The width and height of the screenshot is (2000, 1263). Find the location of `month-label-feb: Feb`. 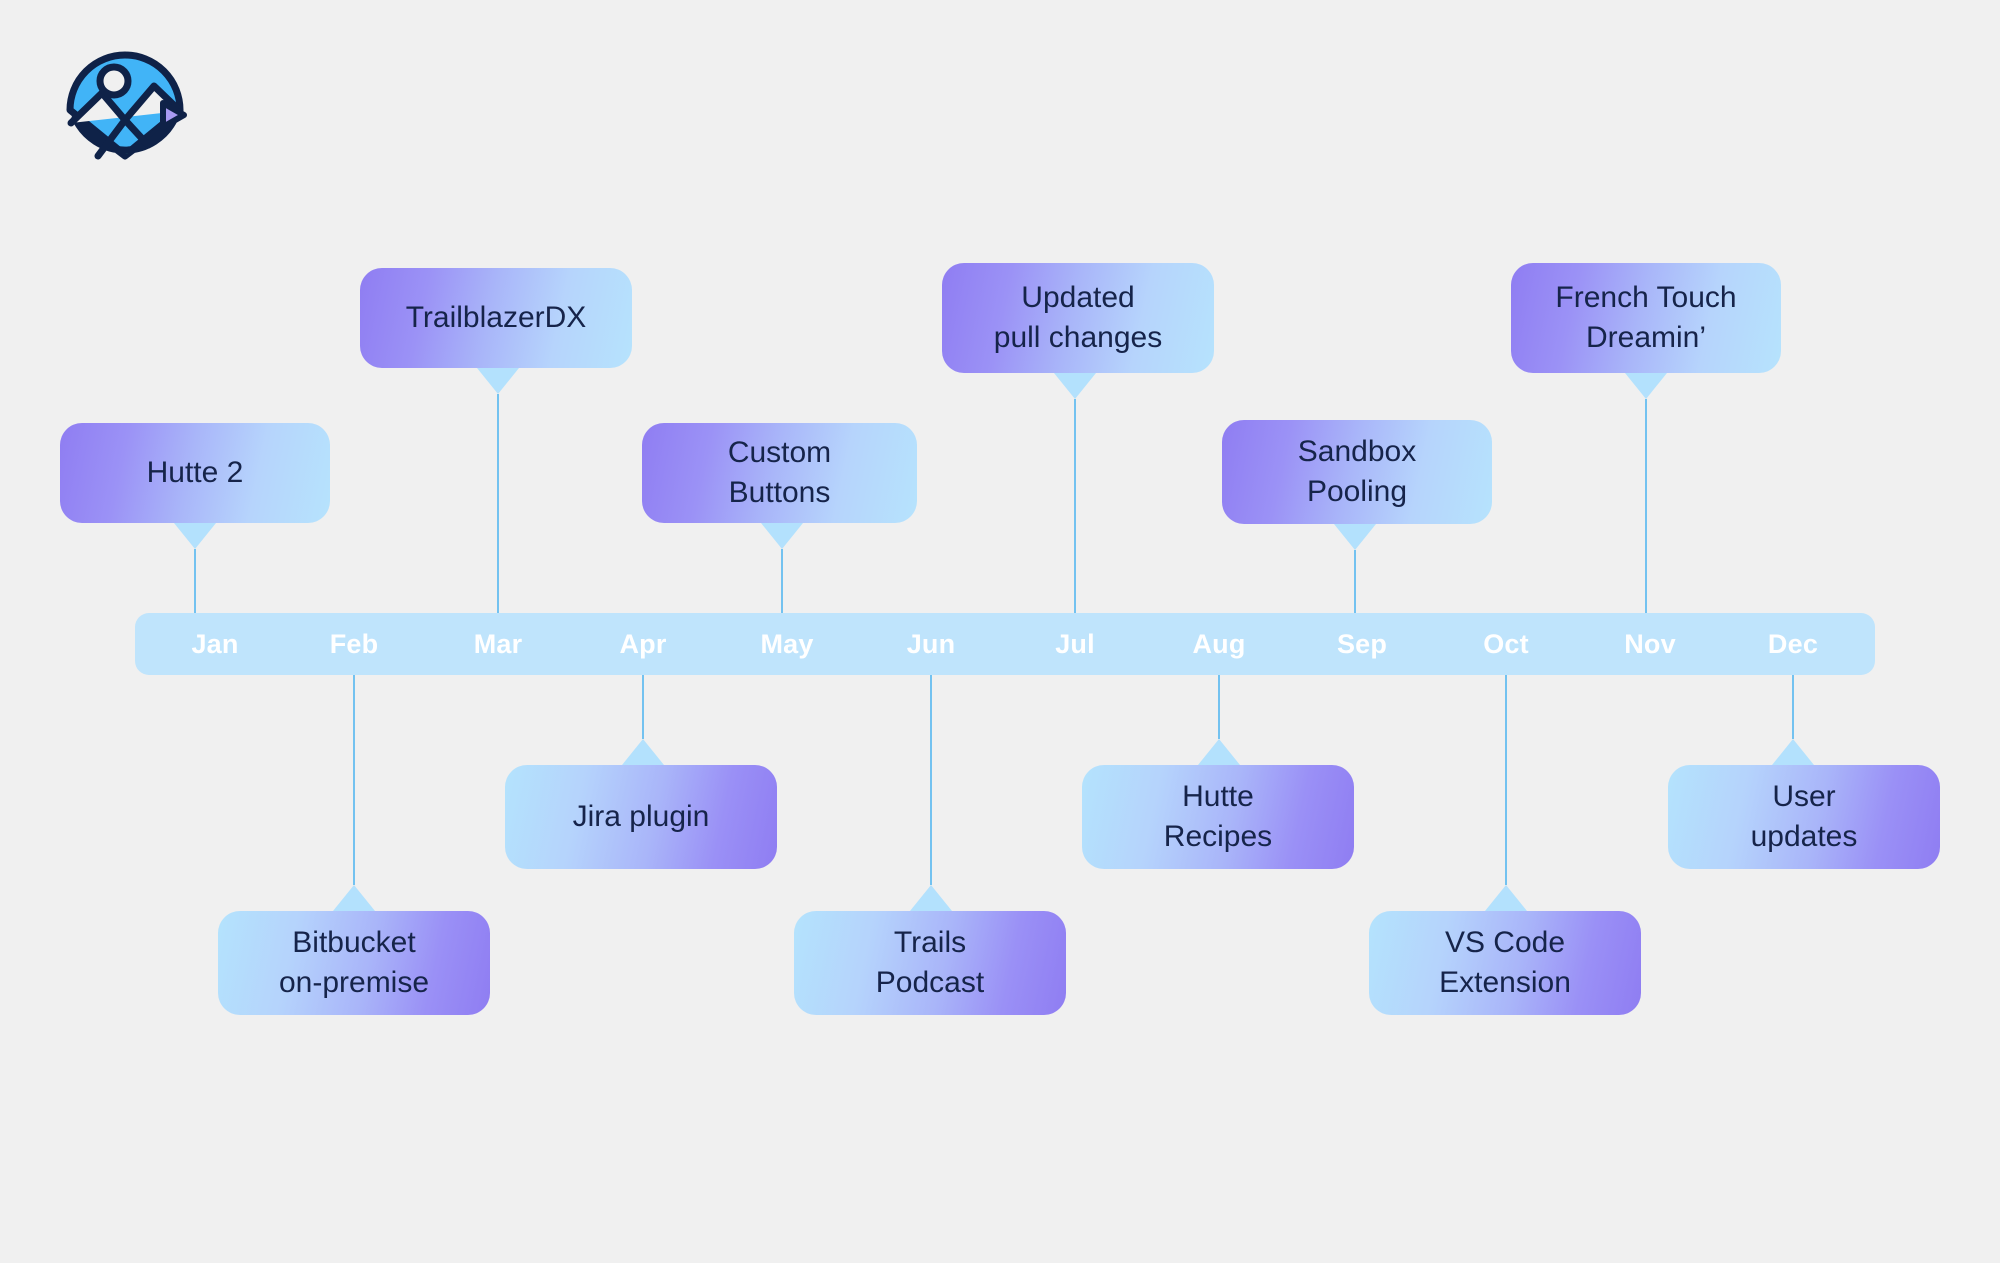

month-label-feb: Feb is located at coordinates (354, 644).